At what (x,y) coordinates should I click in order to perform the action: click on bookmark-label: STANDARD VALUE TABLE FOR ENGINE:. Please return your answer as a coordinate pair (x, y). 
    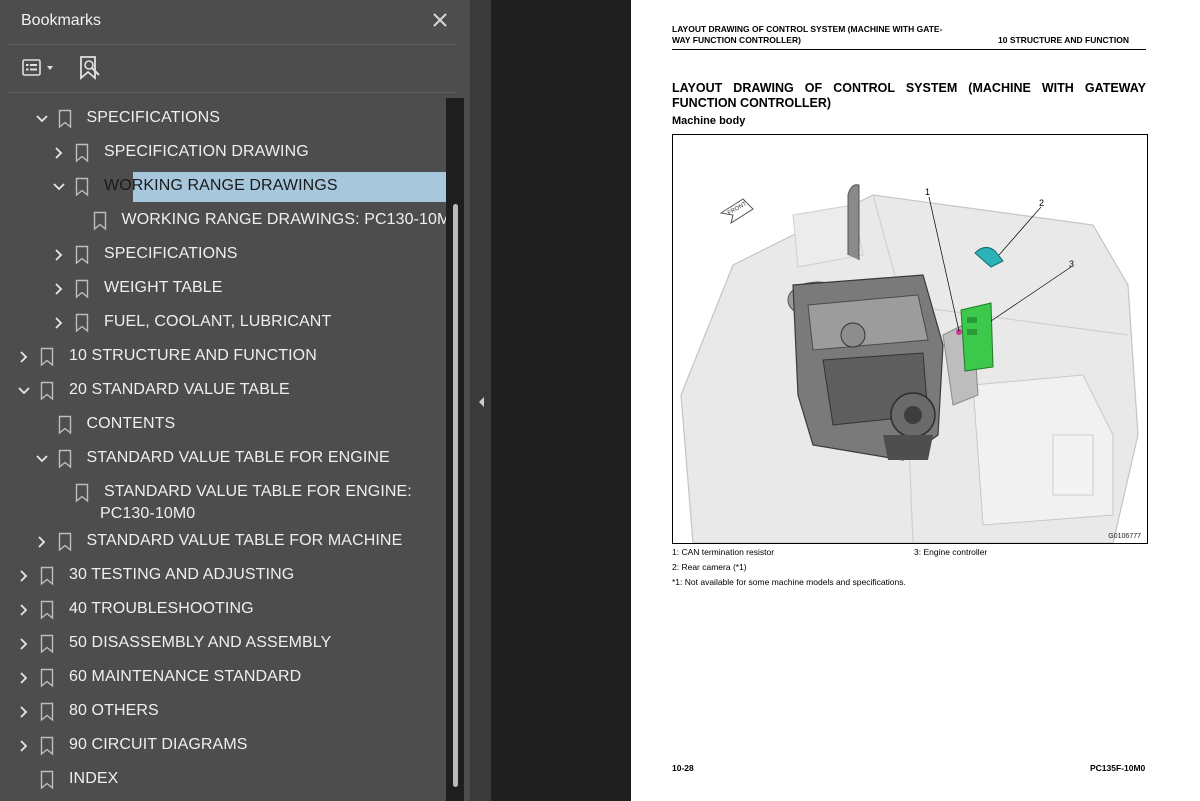
    Looking at the image, I should click on (258, 491).